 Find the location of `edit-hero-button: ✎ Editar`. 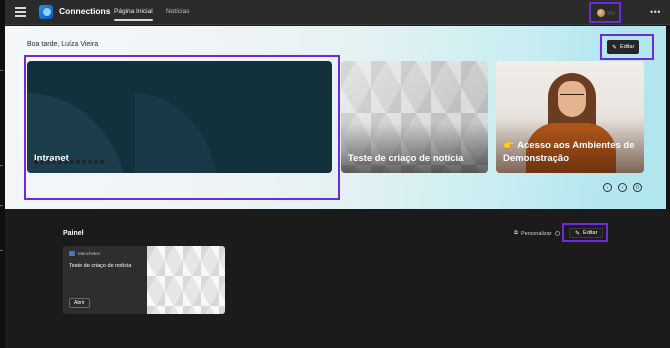

edit-hero-button: ✎ Editar is located at coordinates (623, 47).